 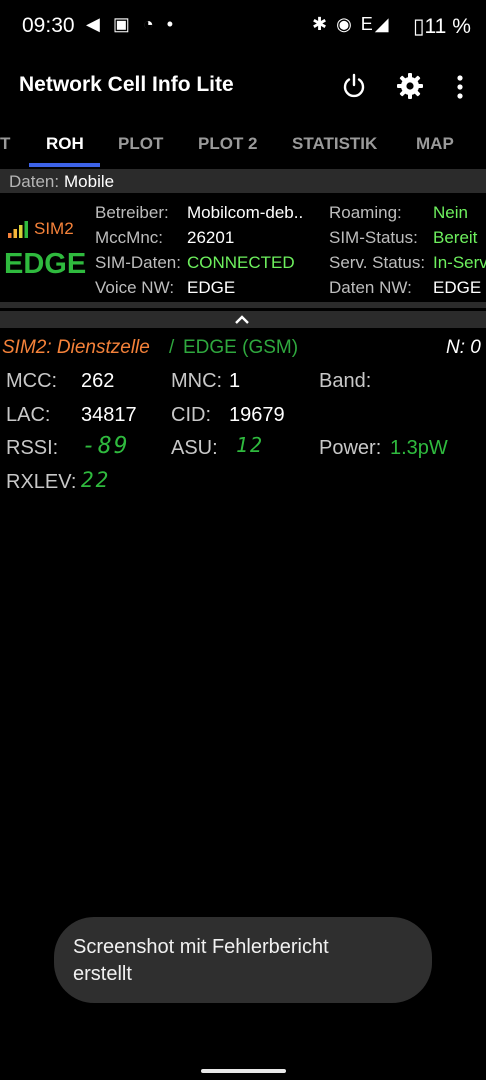 What do you see at coordinates (5, 144) in the screenshot?
I see `tab-t: T` at bounding box center [5, 144].